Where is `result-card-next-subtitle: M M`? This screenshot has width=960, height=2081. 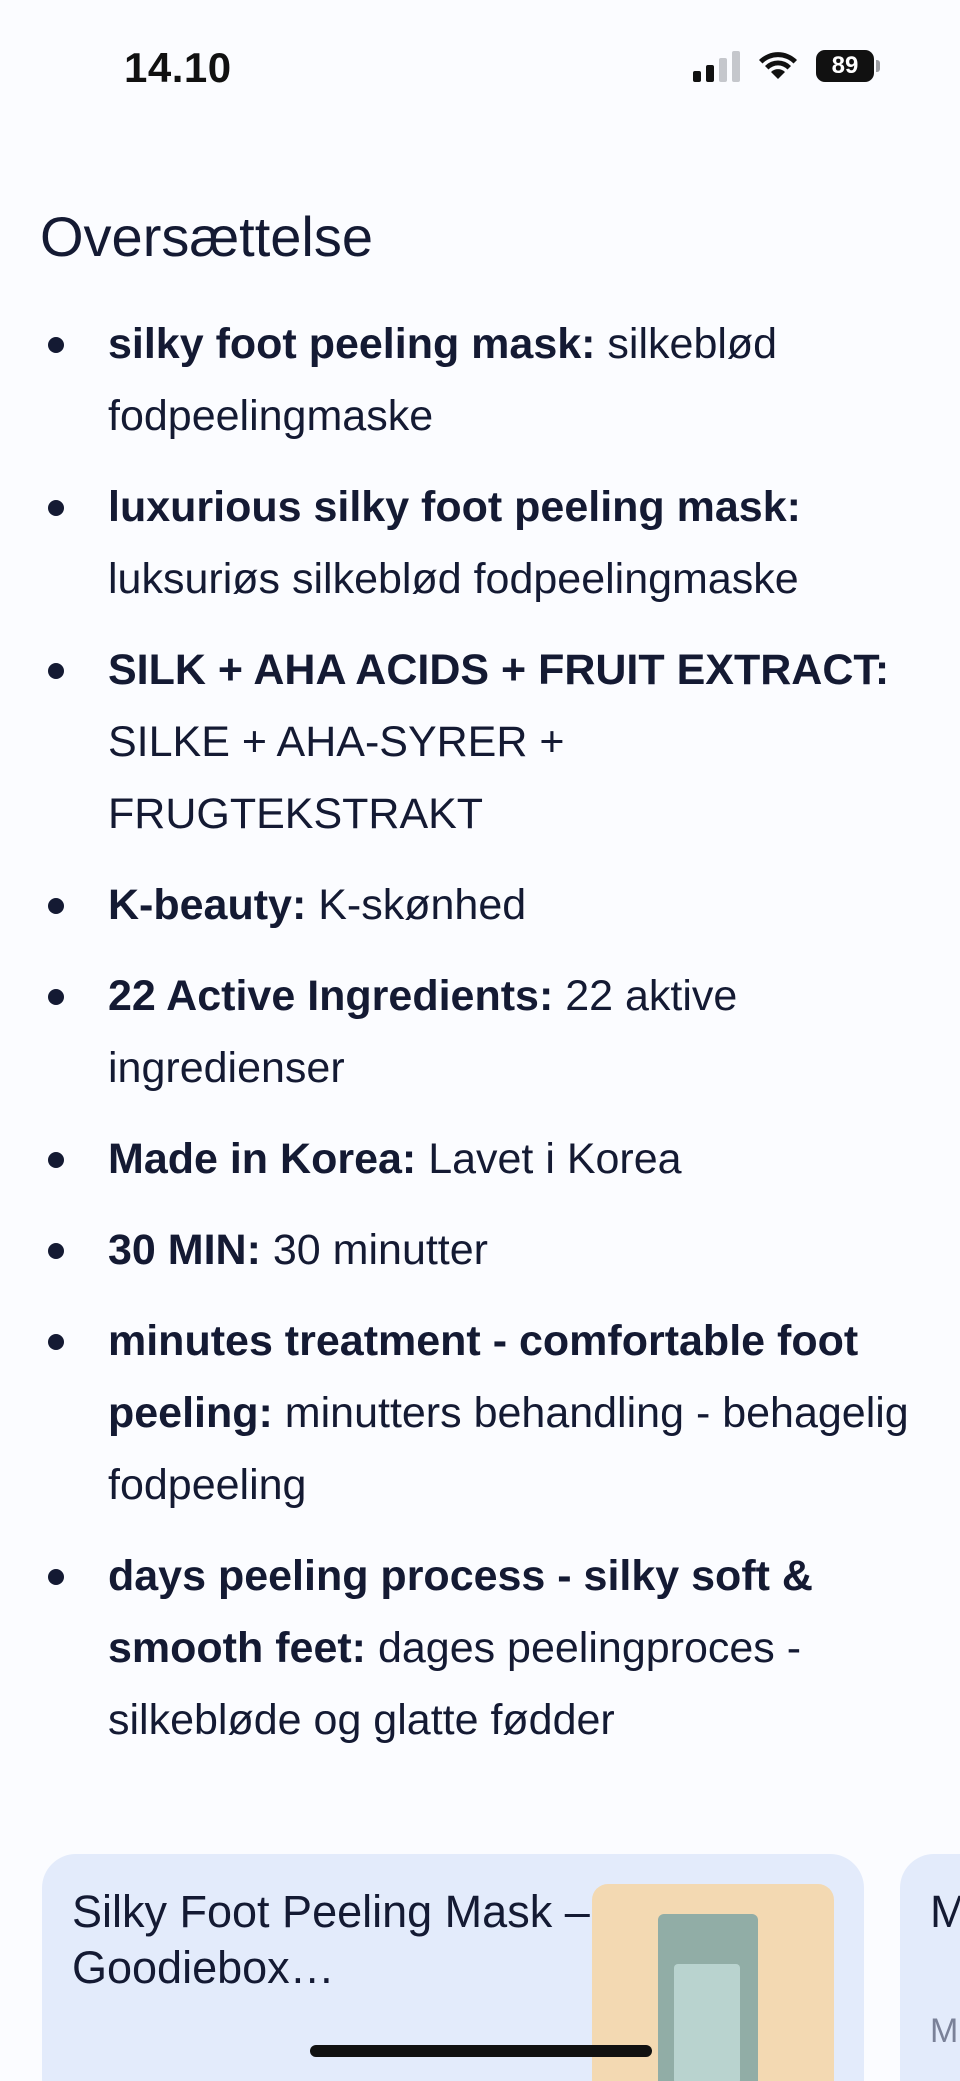
result-card-next-subtitle: M M is located at coordinates (945, 2031).